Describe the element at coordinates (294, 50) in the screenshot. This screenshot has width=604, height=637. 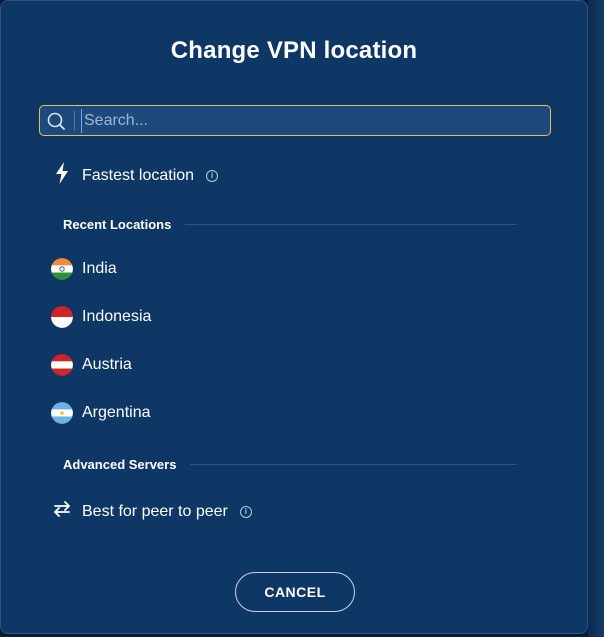
I see `dialog-title: Change VPN location` at that location.